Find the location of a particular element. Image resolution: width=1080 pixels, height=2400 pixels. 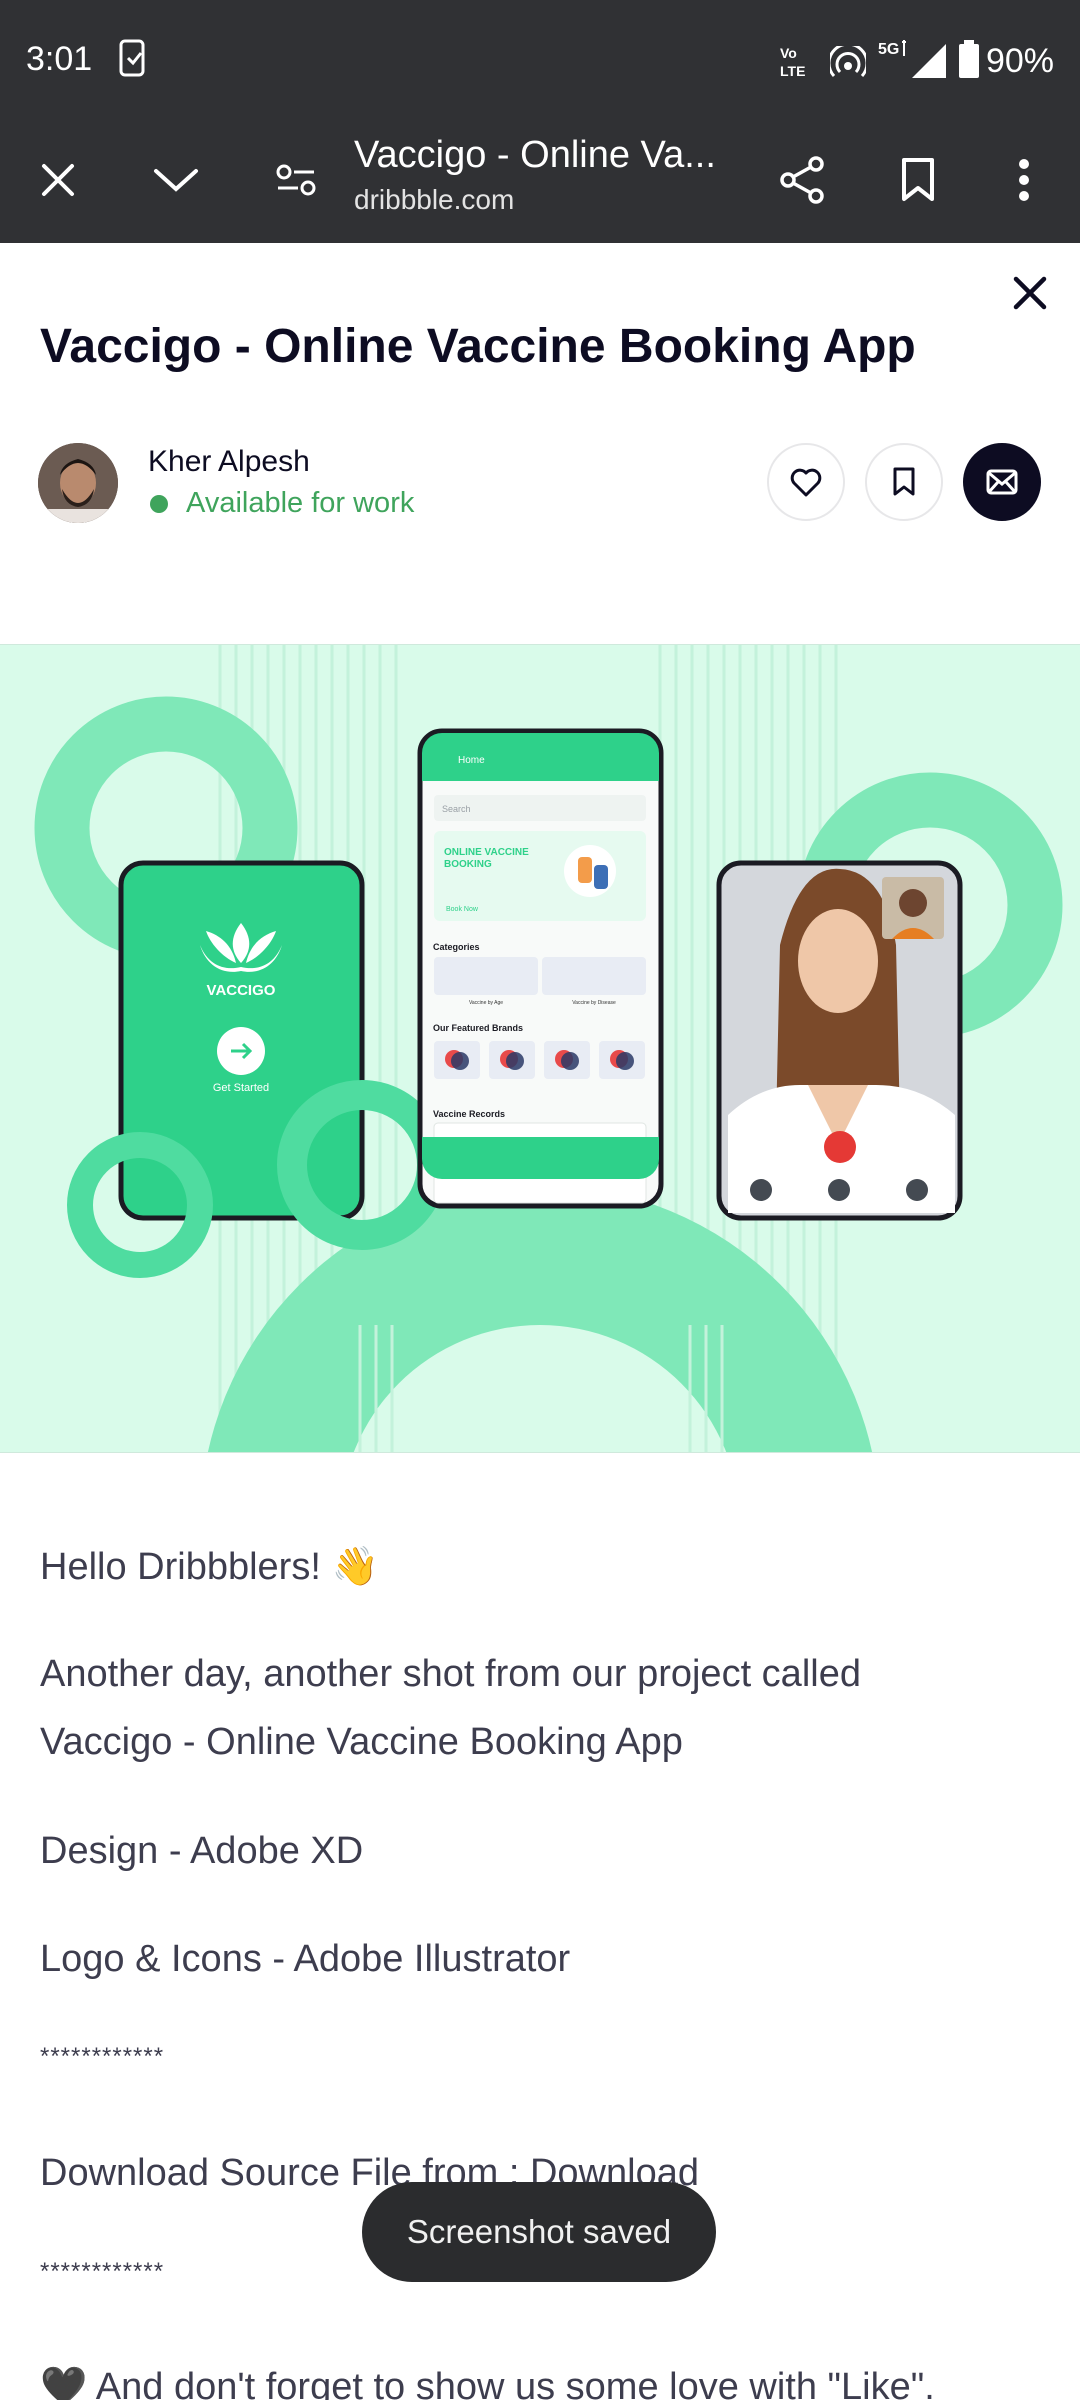

bookmark-page-button is located at coordinates (918, 180).